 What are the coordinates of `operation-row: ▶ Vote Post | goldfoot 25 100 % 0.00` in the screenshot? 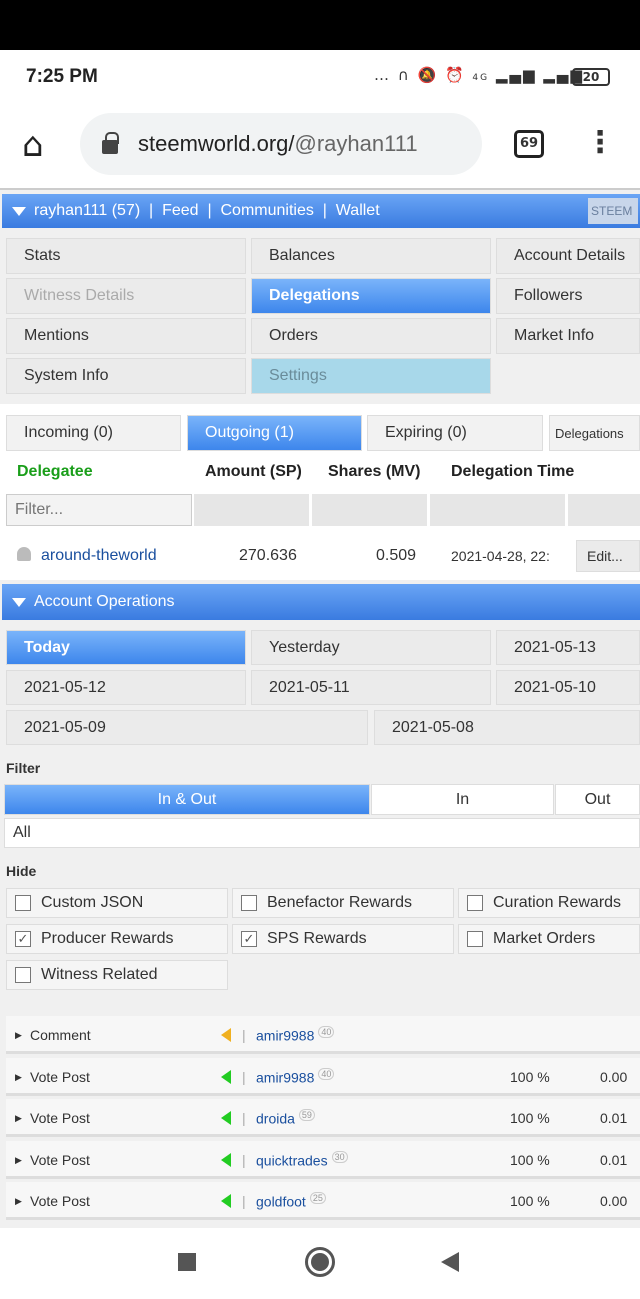 It's located at (323, 1201).